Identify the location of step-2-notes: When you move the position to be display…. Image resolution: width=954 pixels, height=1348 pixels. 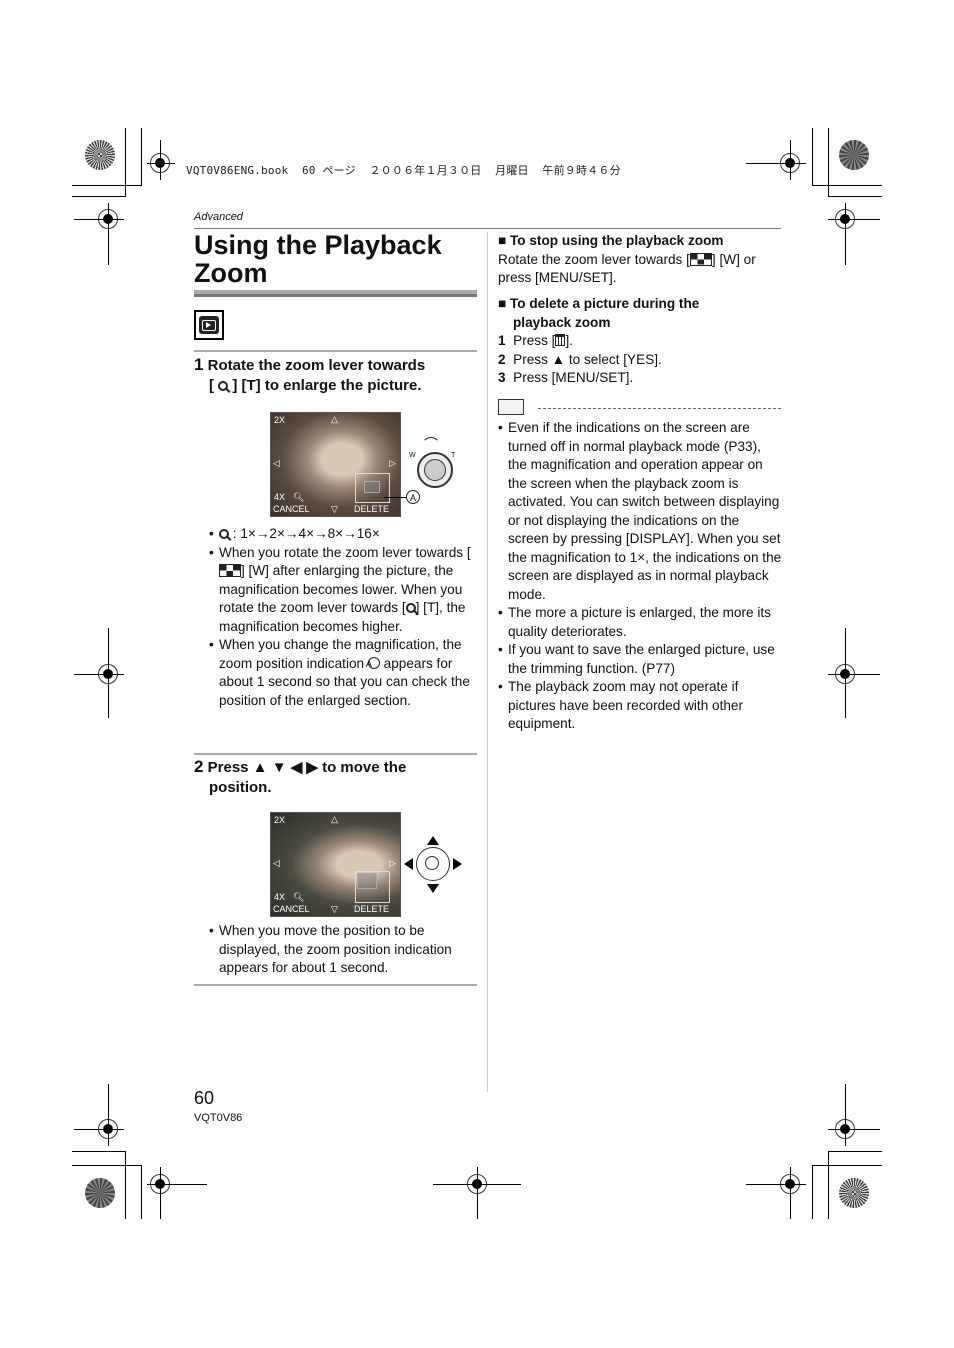
(344, 950).